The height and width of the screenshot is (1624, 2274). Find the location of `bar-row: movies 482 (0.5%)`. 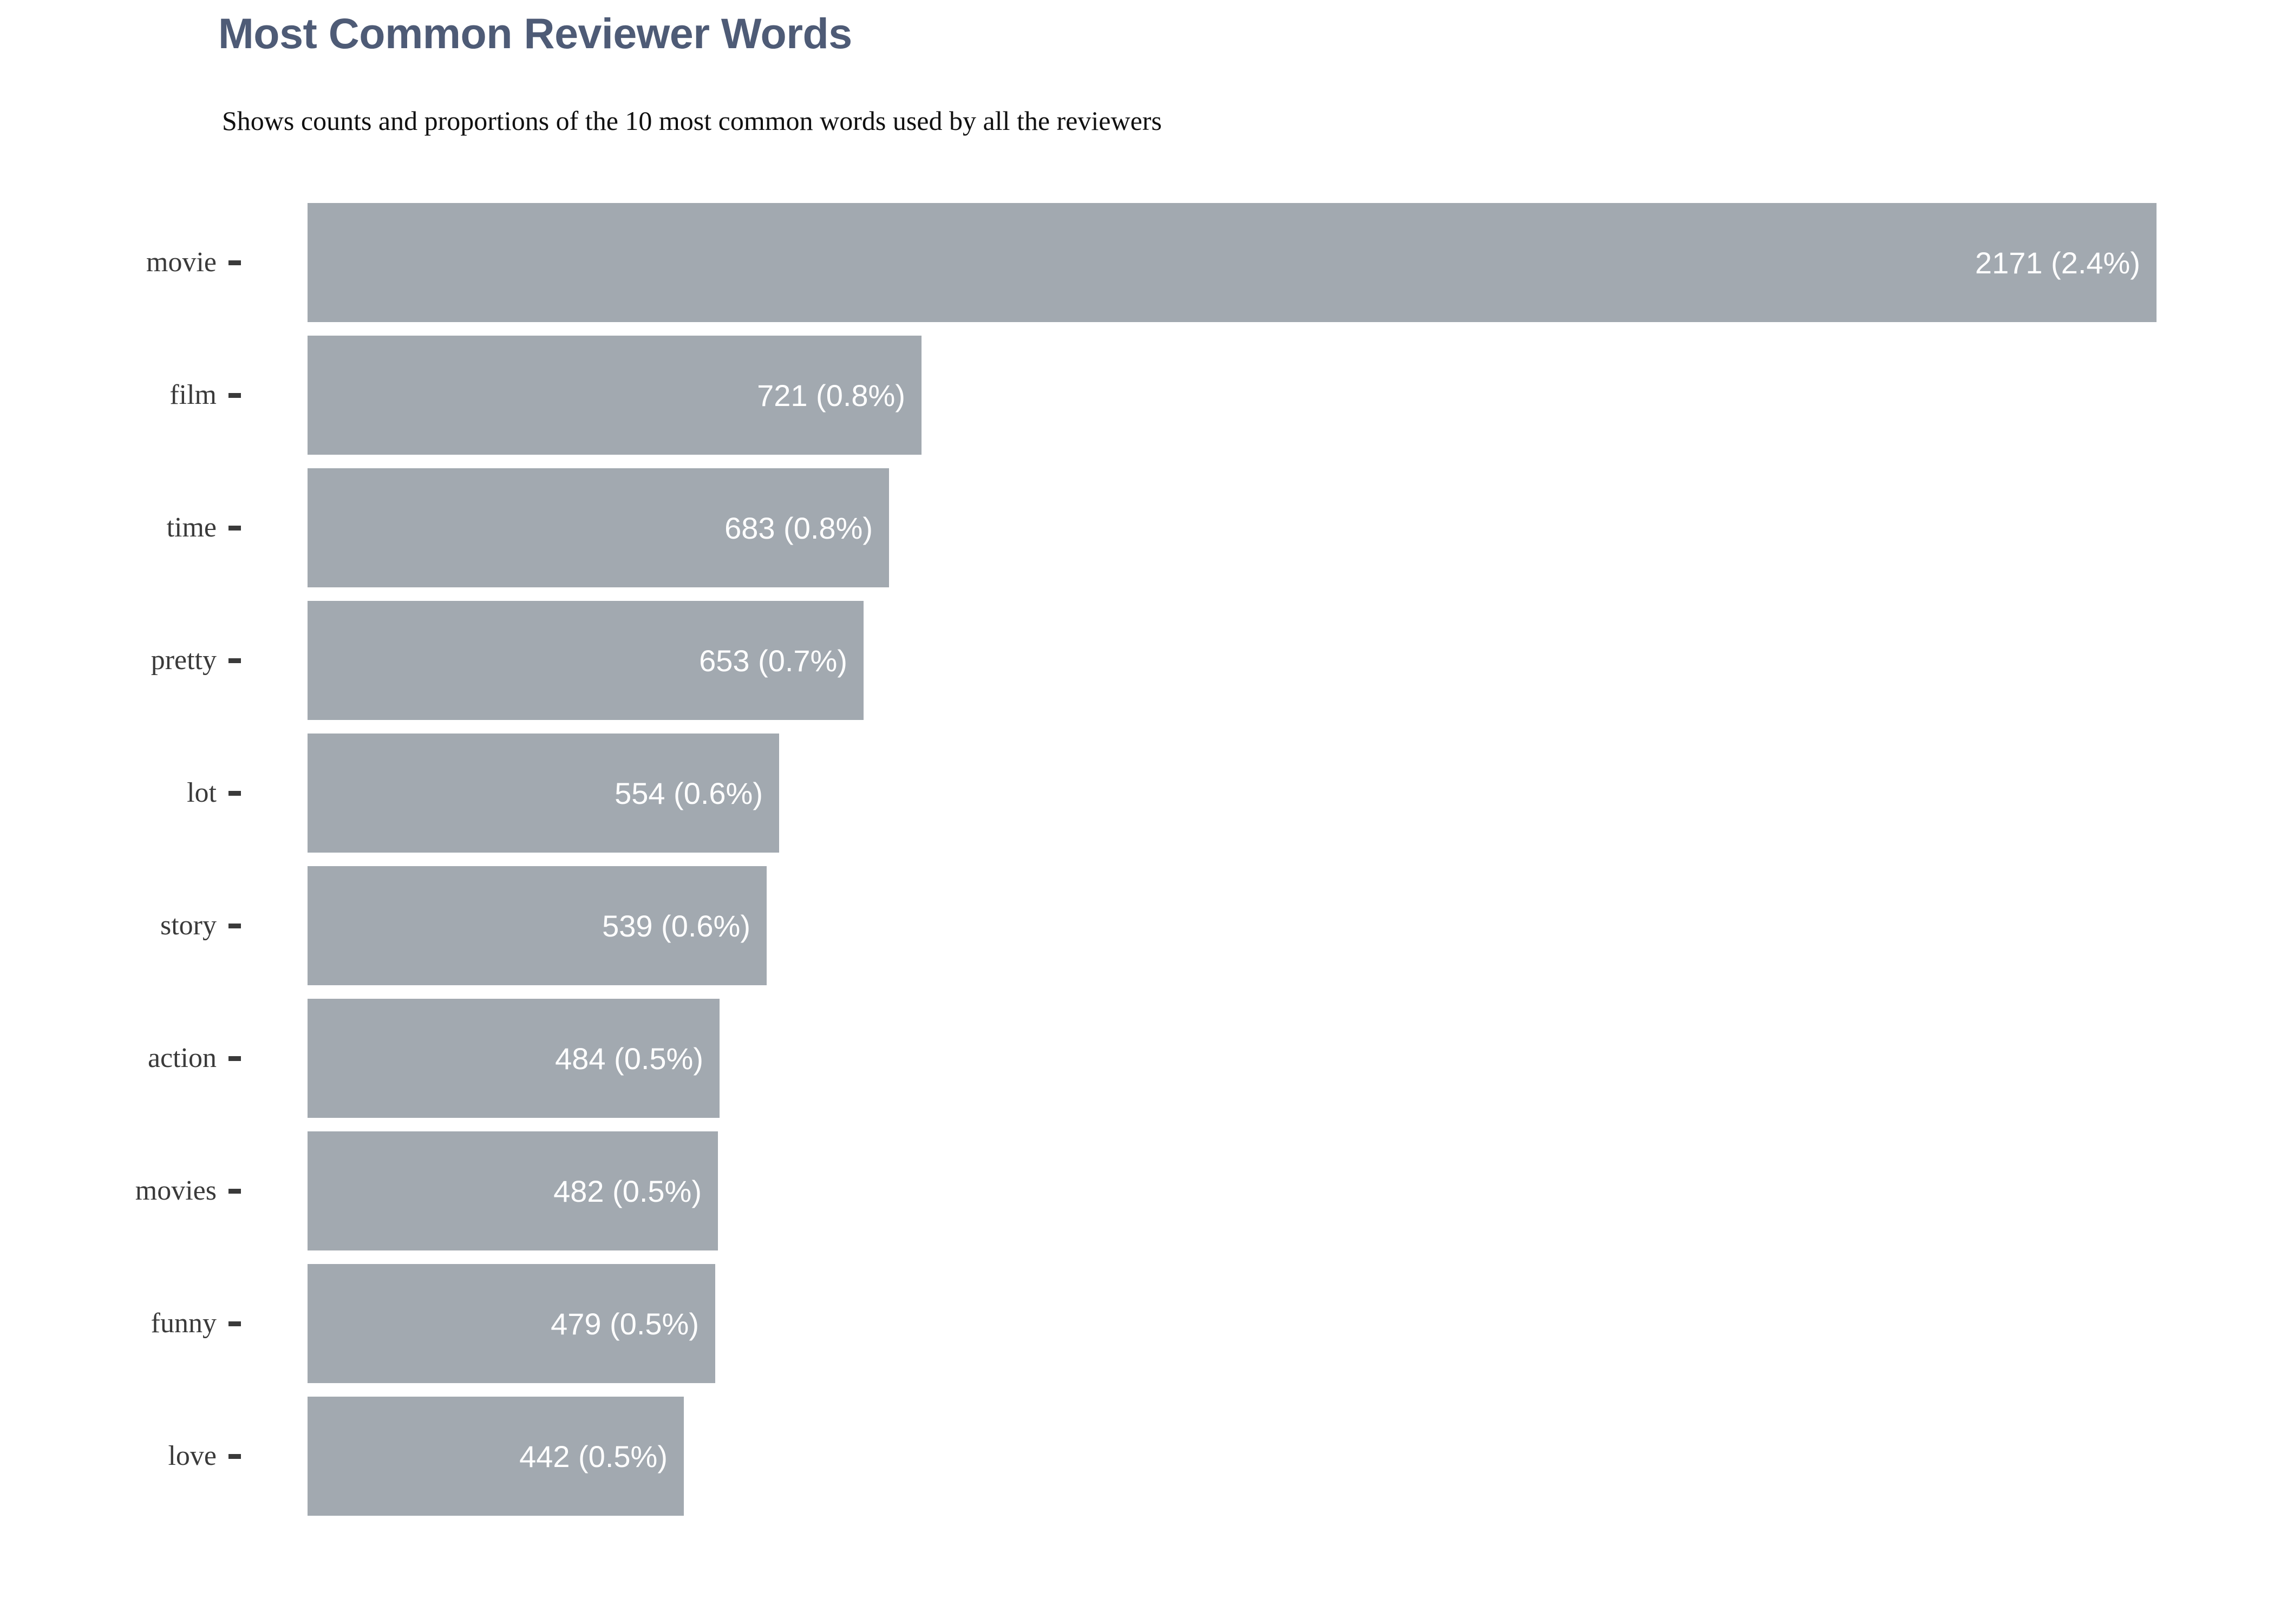

bar-row: movies 482 (0.5%) is located at coordinates (1137, 1190).